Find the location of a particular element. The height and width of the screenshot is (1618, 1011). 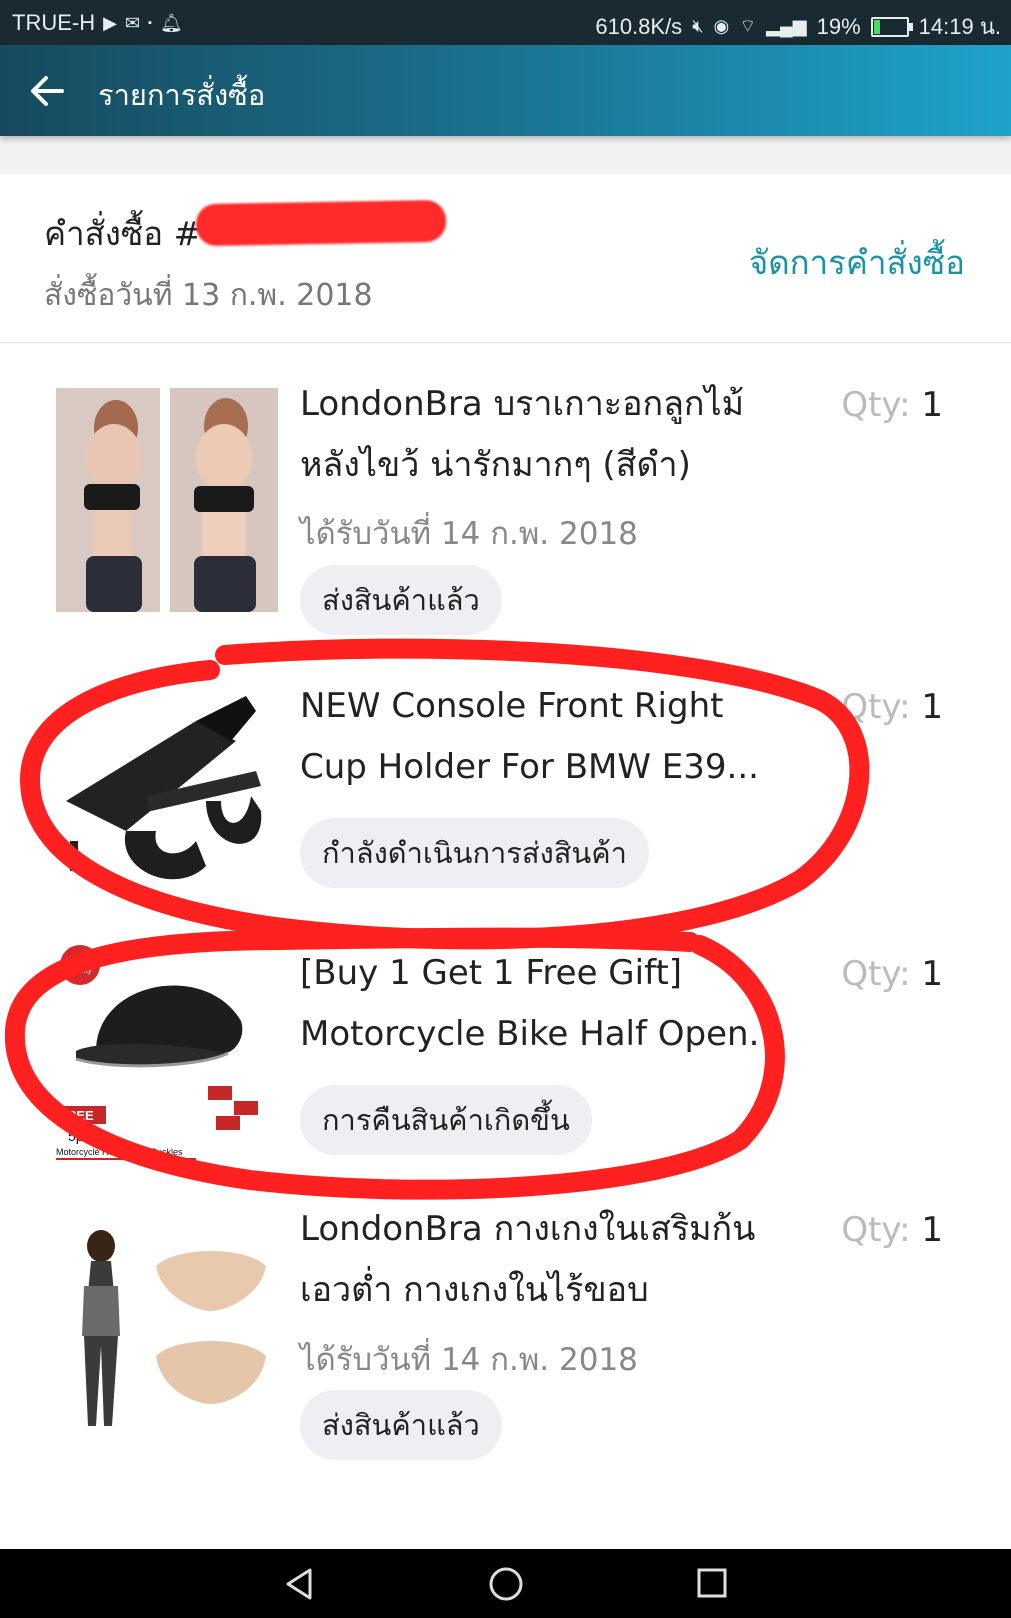

free-text: FREE is located at coordinates (76, 1115).